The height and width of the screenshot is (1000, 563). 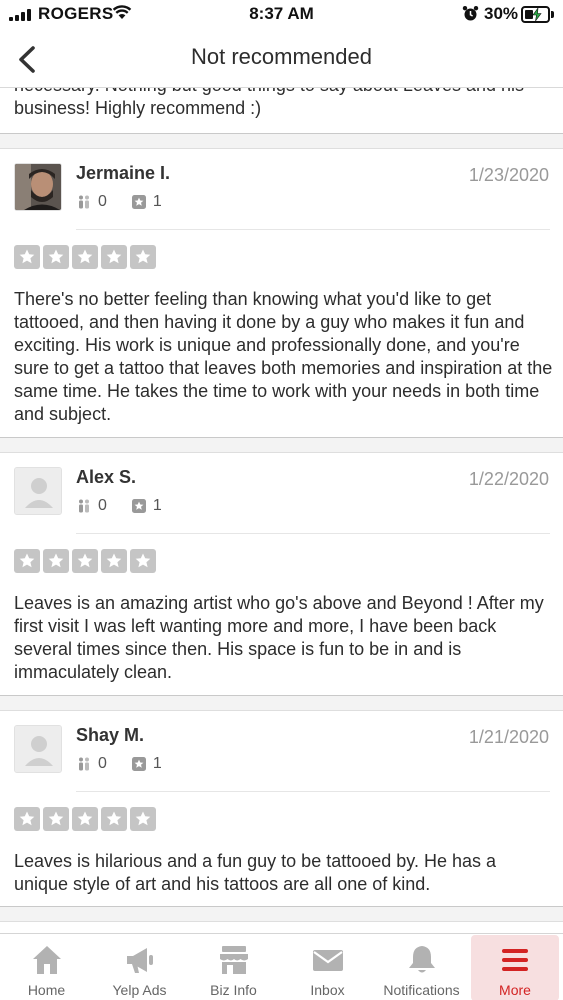 I want to click on tab-label: Biz Info, so click(x=233, y=990).